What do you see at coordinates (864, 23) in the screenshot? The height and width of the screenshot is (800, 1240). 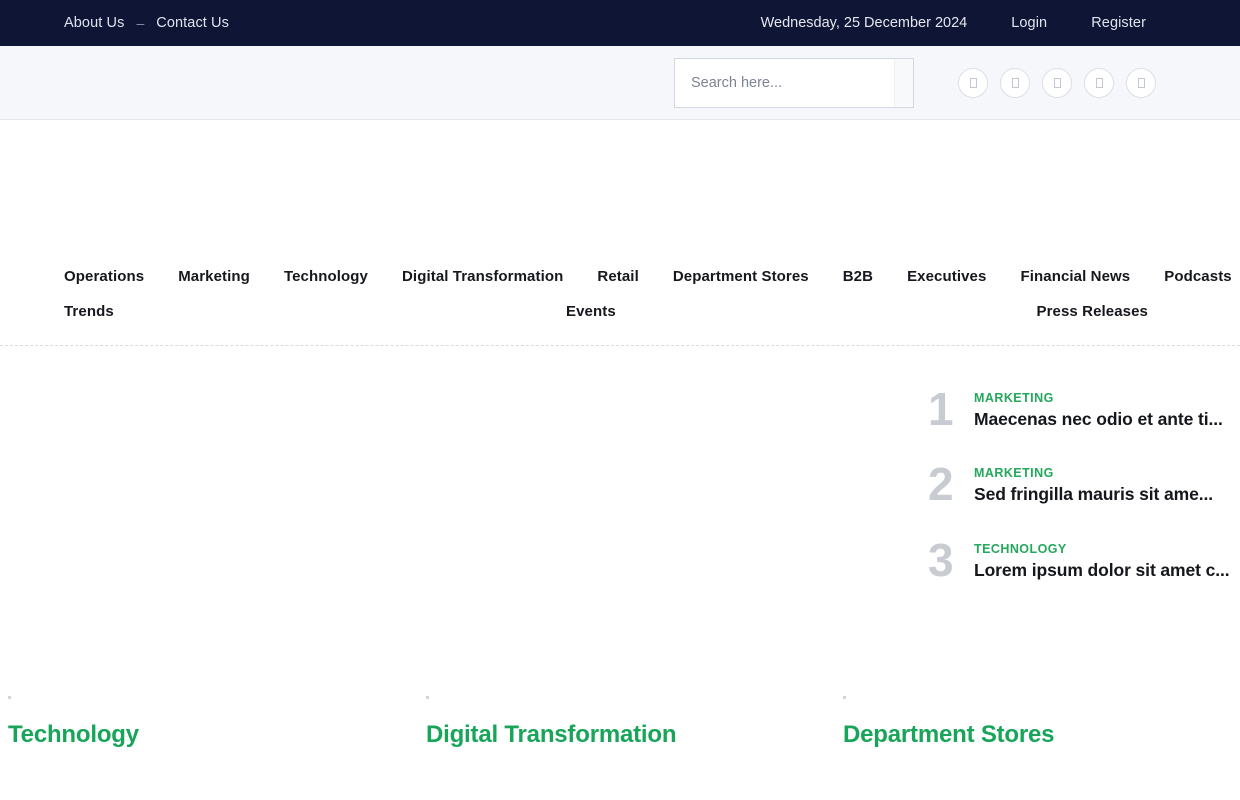 I see `current-date: Wednesday, 25 December 2024` at bounding box center [864, 23].